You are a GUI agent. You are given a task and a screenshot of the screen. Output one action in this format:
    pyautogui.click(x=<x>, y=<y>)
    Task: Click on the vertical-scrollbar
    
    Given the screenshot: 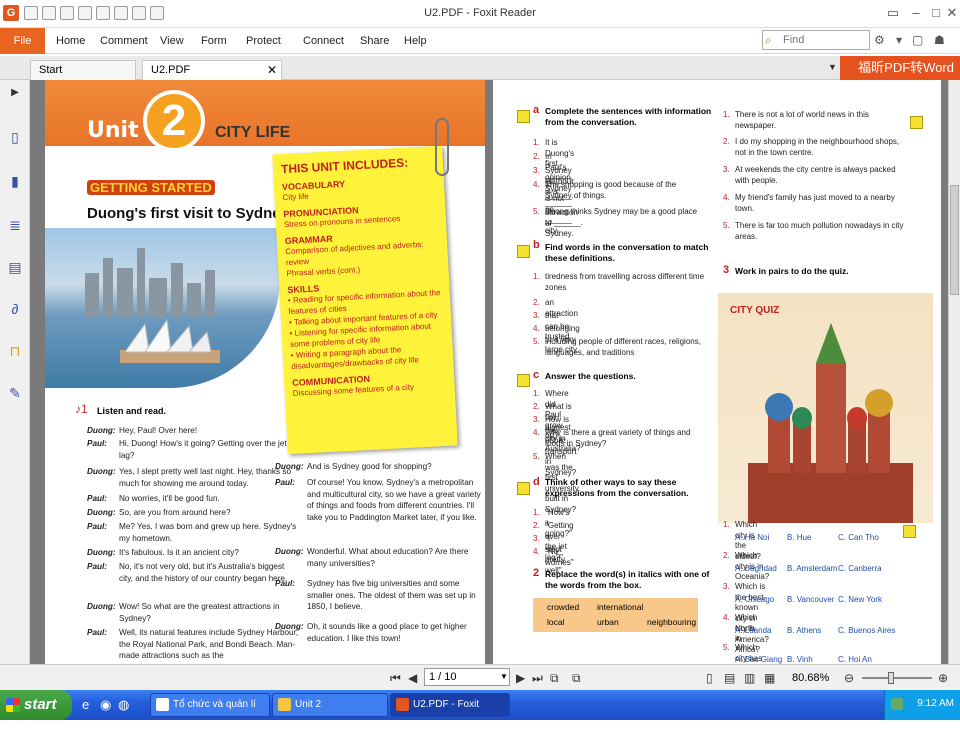 What is the action you would take?
    pyautogui.click(x=954, y=372)
    